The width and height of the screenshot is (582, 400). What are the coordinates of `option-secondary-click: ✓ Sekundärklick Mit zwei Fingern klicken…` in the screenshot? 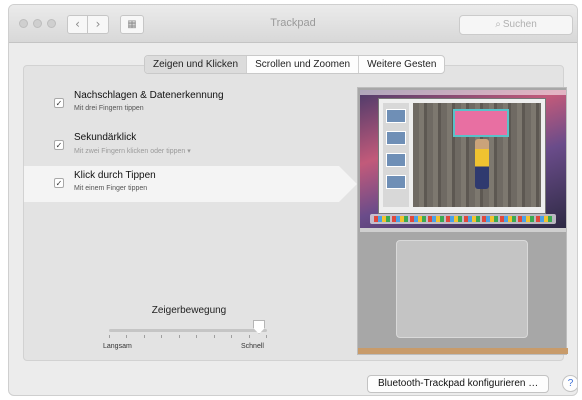 It's located at (174, 146).